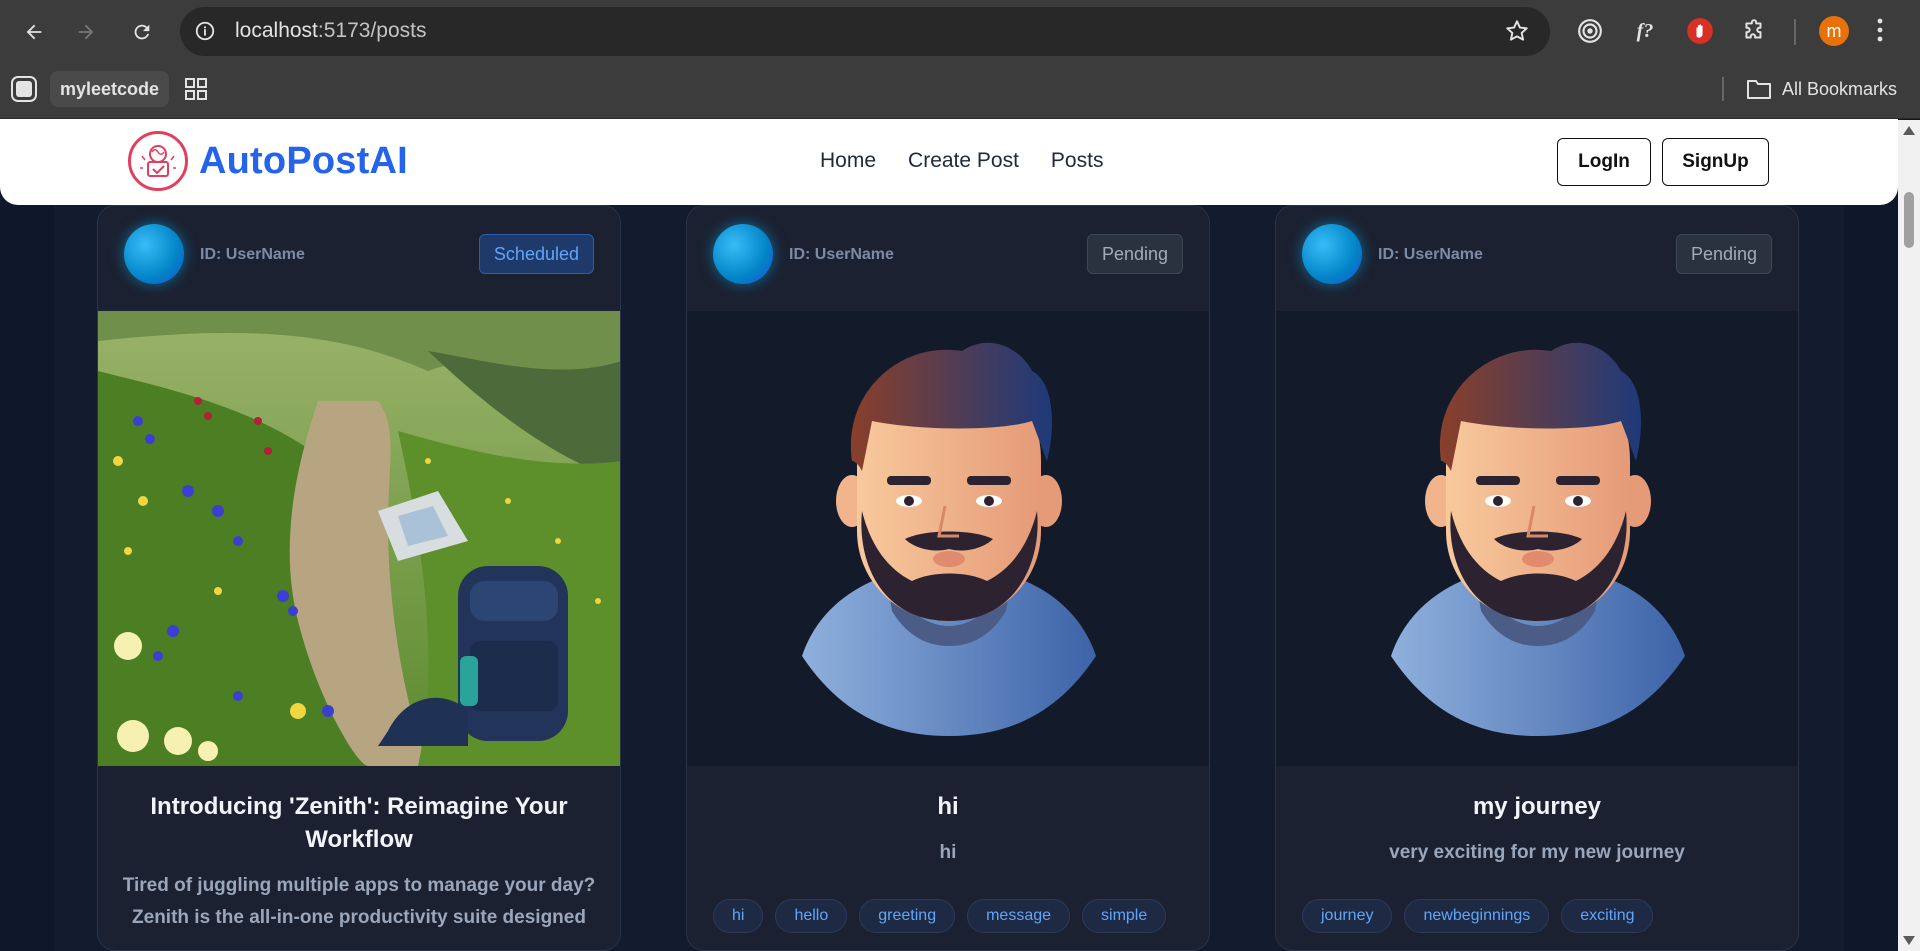  I want to click on back-button, so click(34, 32).